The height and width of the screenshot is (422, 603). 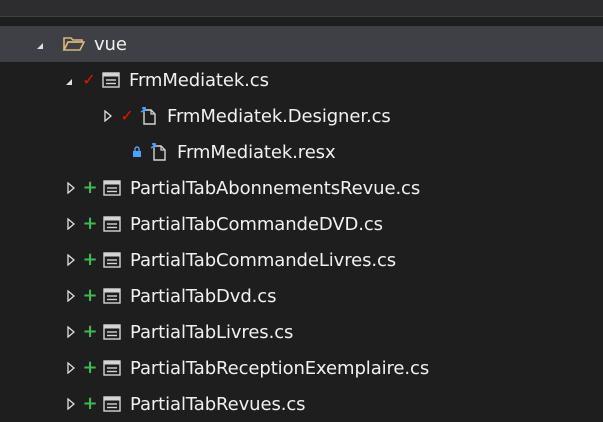 I want to click on tree-item-label: PartialTabCommandeDVD.cs, so click(x=256, y=224).